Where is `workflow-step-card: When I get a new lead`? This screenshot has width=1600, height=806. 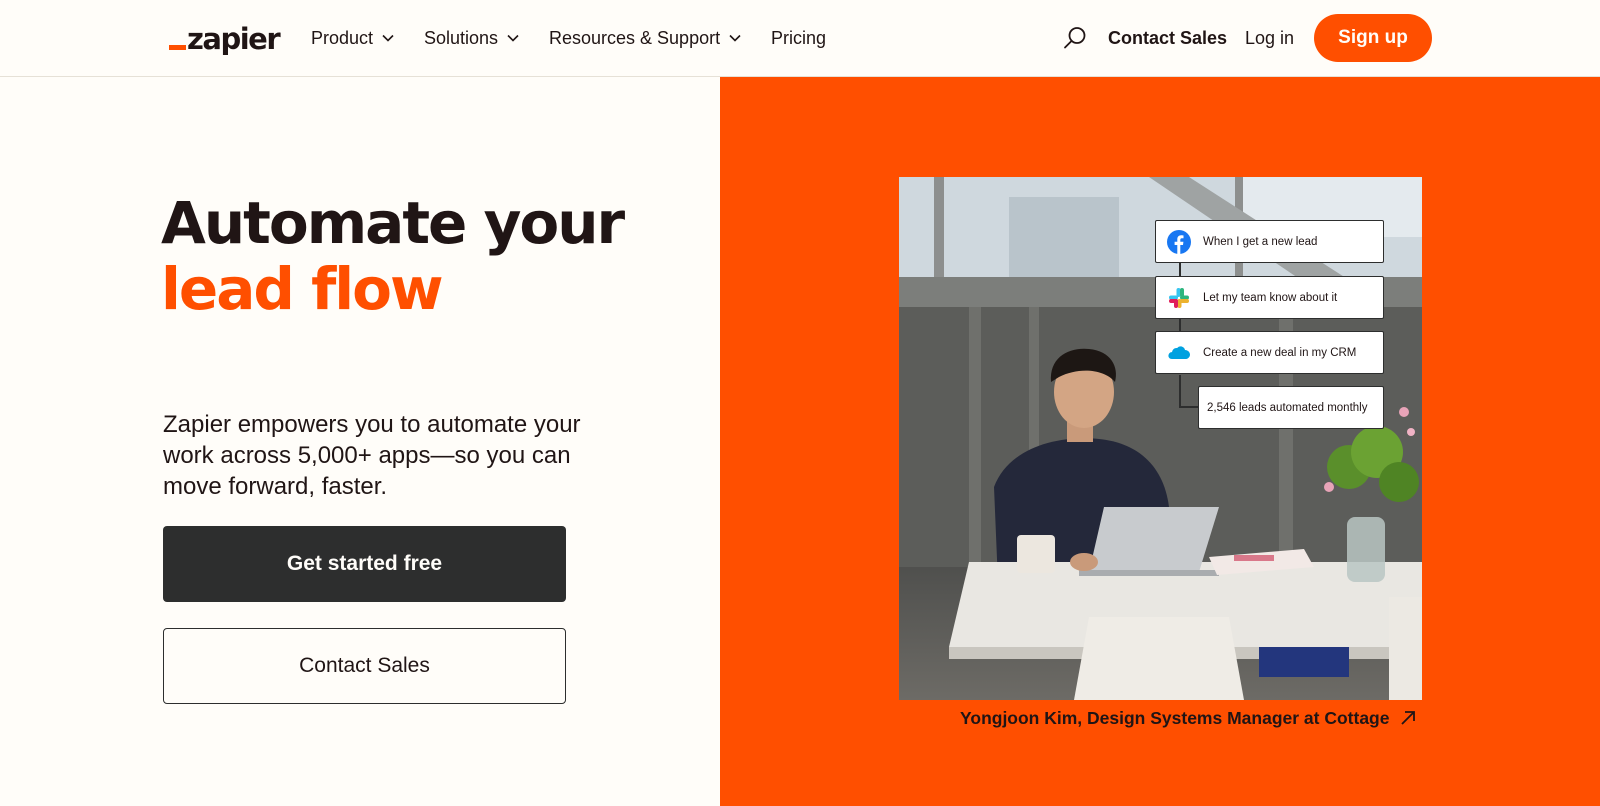
workflow-step-card: When I get a new lead is located at coordinates (1269, 241).